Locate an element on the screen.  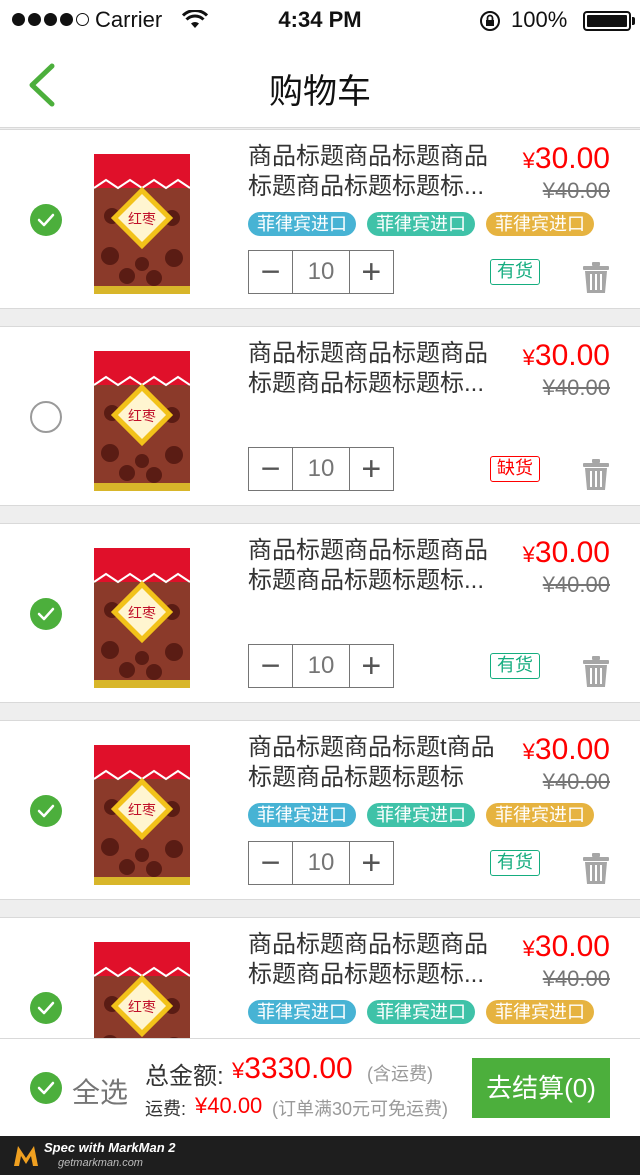
select-all-checkbox is located at coordinates (46, 1088).